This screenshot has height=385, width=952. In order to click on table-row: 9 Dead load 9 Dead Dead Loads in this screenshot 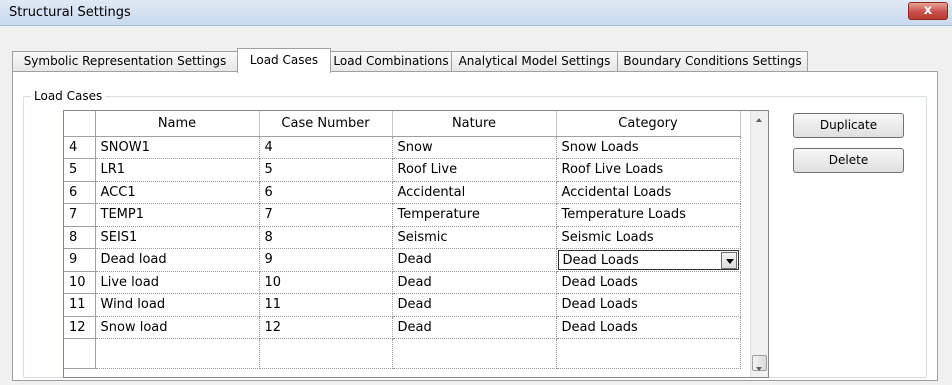, I will do `click(402, 260)`.